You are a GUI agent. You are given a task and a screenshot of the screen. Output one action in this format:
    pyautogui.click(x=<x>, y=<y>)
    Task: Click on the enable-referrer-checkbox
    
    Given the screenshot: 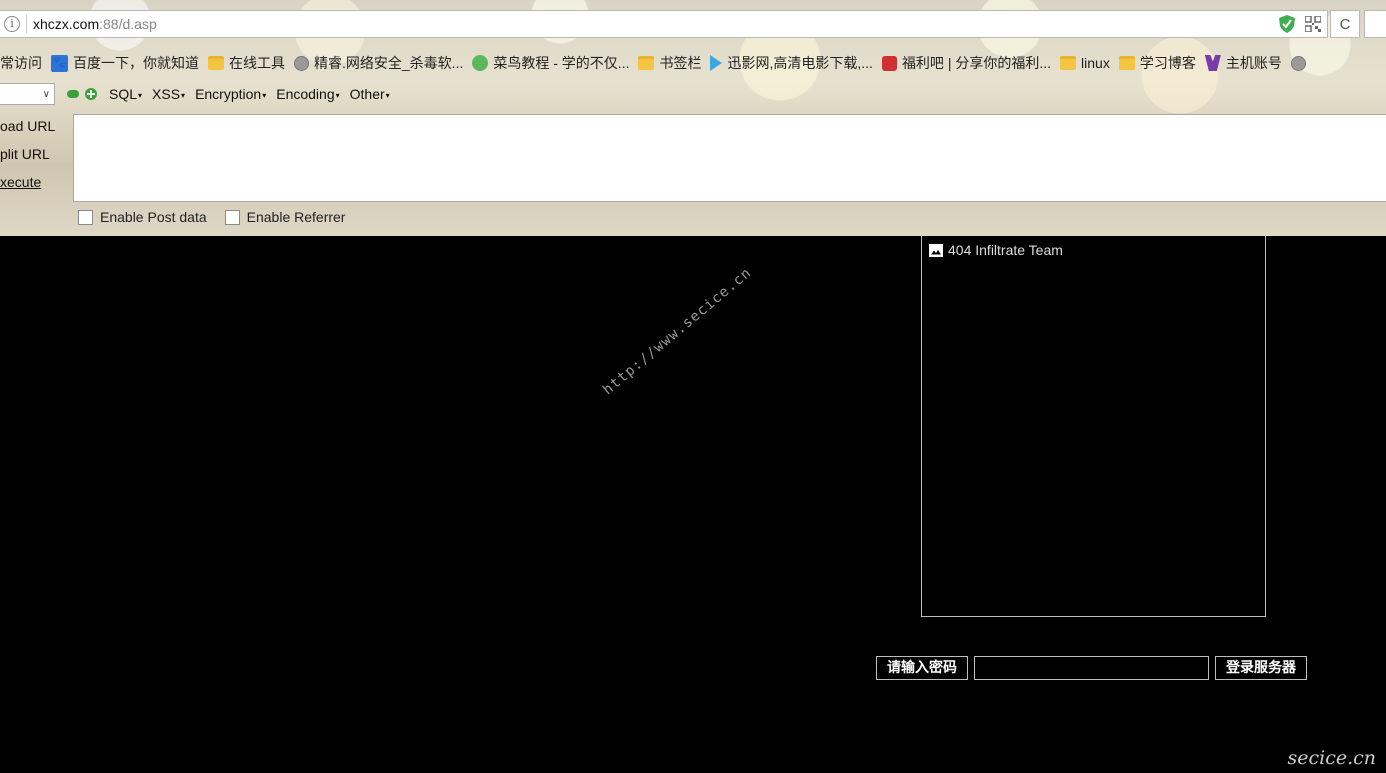 What is the action you would take?
    pyautogui.click(x=232, y=217)
    